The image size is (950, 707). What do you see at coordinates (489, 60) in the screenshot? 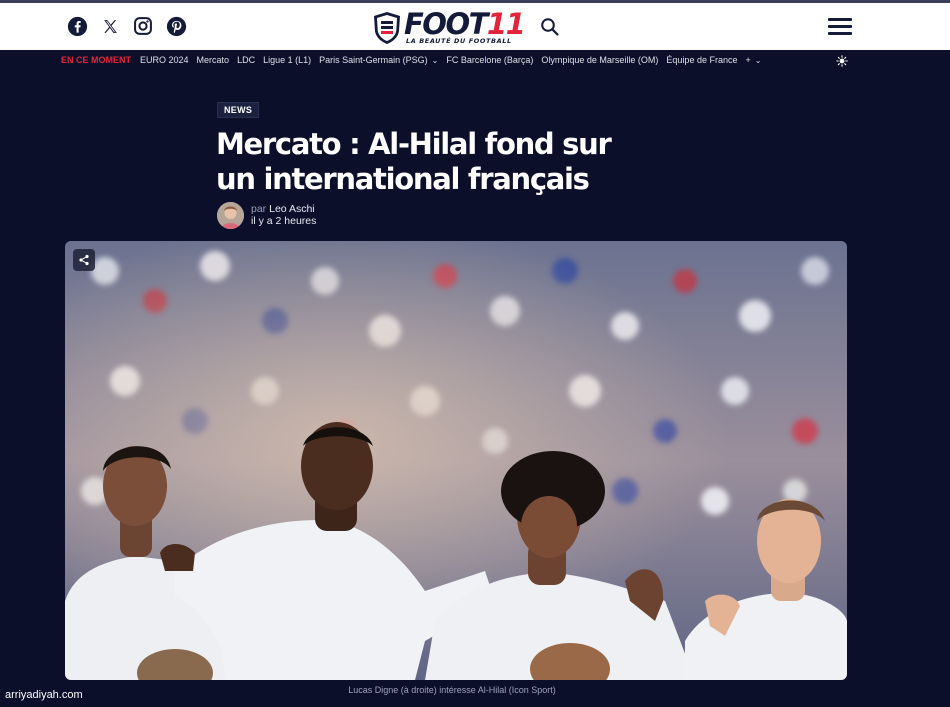
I see `nav-item-barcelone: FC Barcelone (Barça)` at bounding box center [489, 60].